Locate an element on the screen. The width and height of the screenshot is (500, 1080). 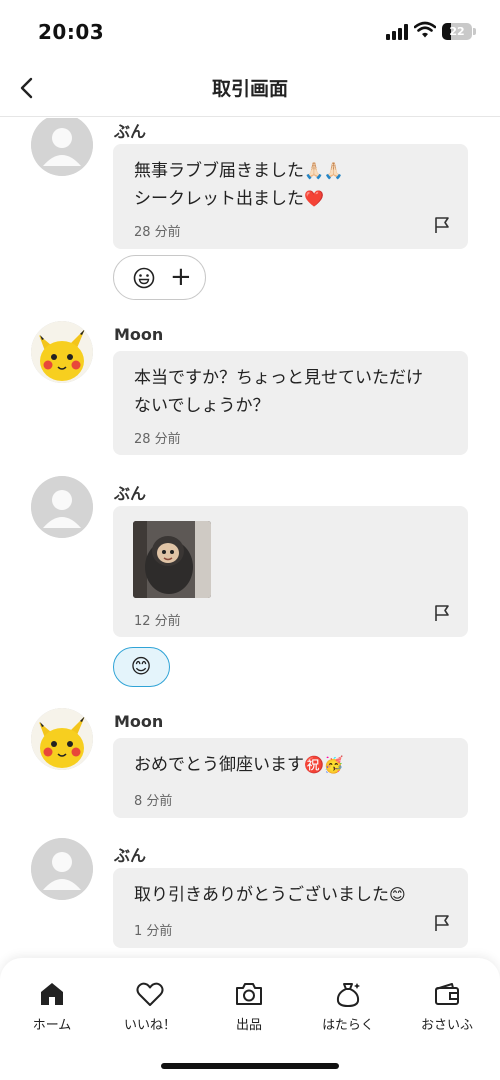
camera-icon is located at coordinates (249, 994).